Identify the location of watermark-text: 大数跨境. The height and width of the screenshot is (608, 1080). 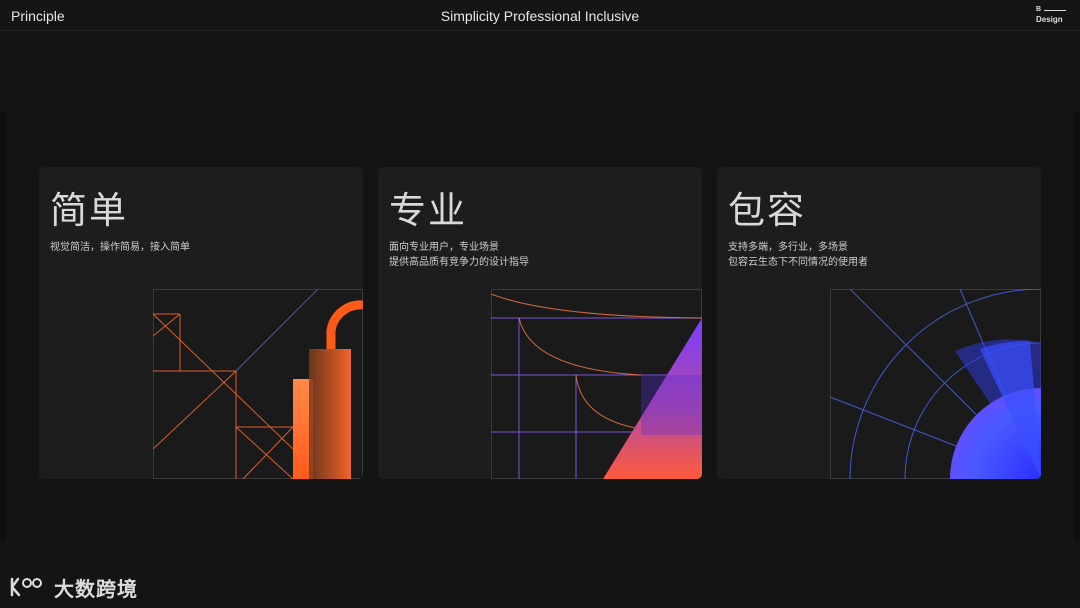
(96, 589).